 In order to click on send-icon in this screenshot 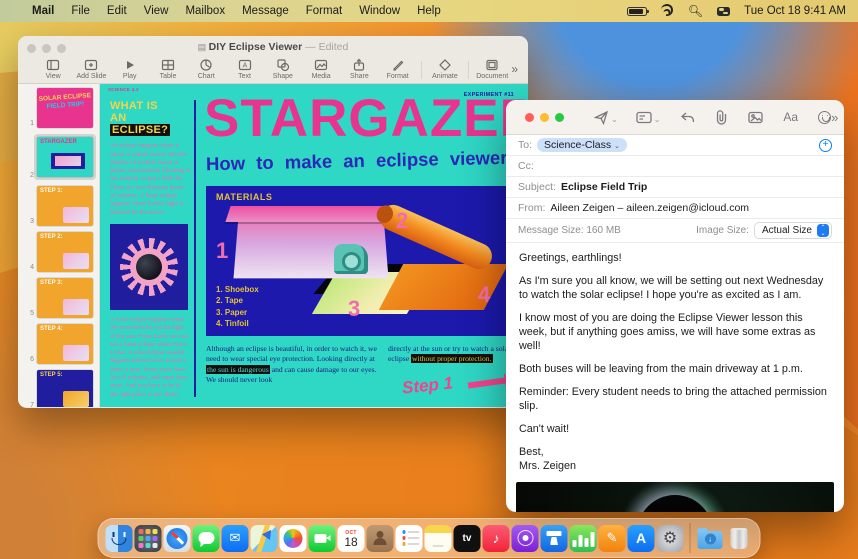, I will do `click(601, 117)`.